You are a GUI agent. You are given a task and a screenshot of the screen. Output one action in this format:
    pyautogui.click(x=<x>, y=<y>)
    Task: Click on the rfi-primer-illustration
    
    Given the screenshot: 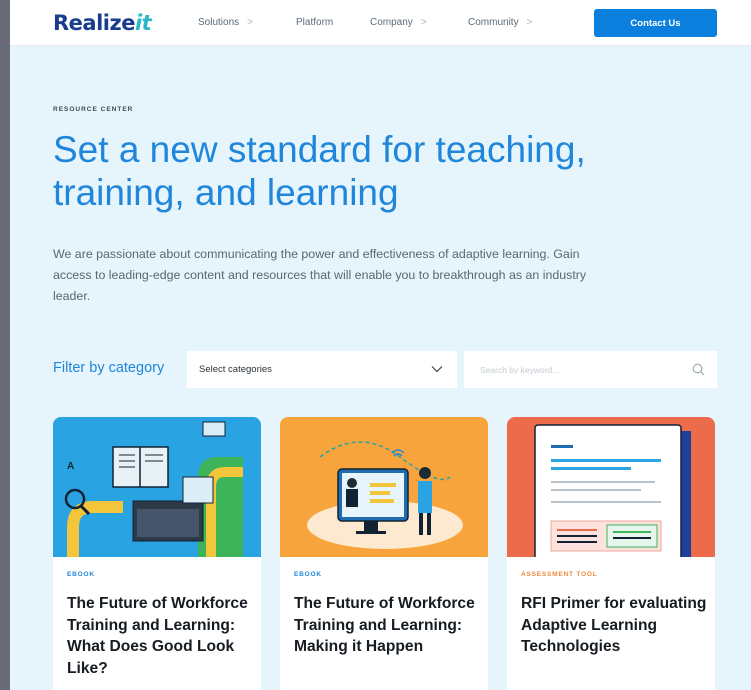 What is the action you would take?
    pyautogui.click(x=611, y=487)
    